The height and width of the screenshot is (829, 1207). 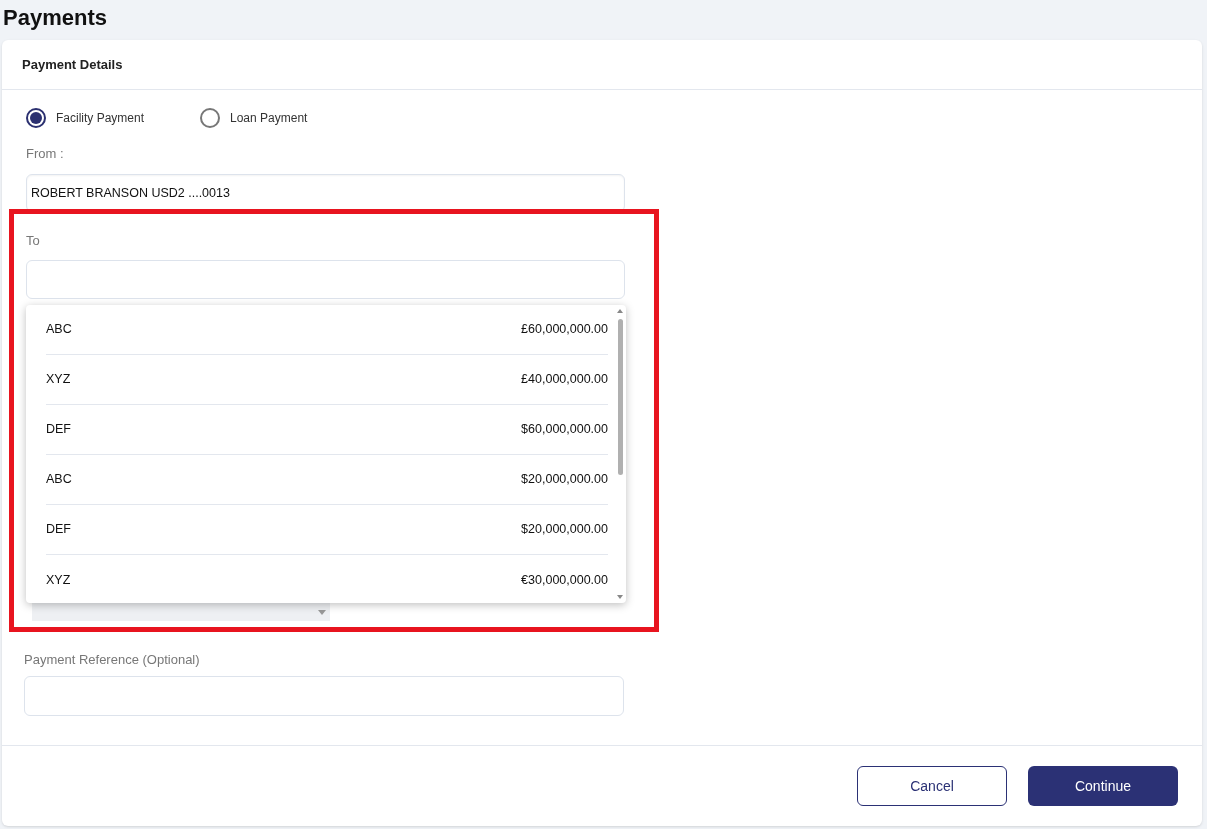 What do you see at coordinates (33, 241) in the screenshot?
I see `field-label: To` at bounding box center [33, 241].